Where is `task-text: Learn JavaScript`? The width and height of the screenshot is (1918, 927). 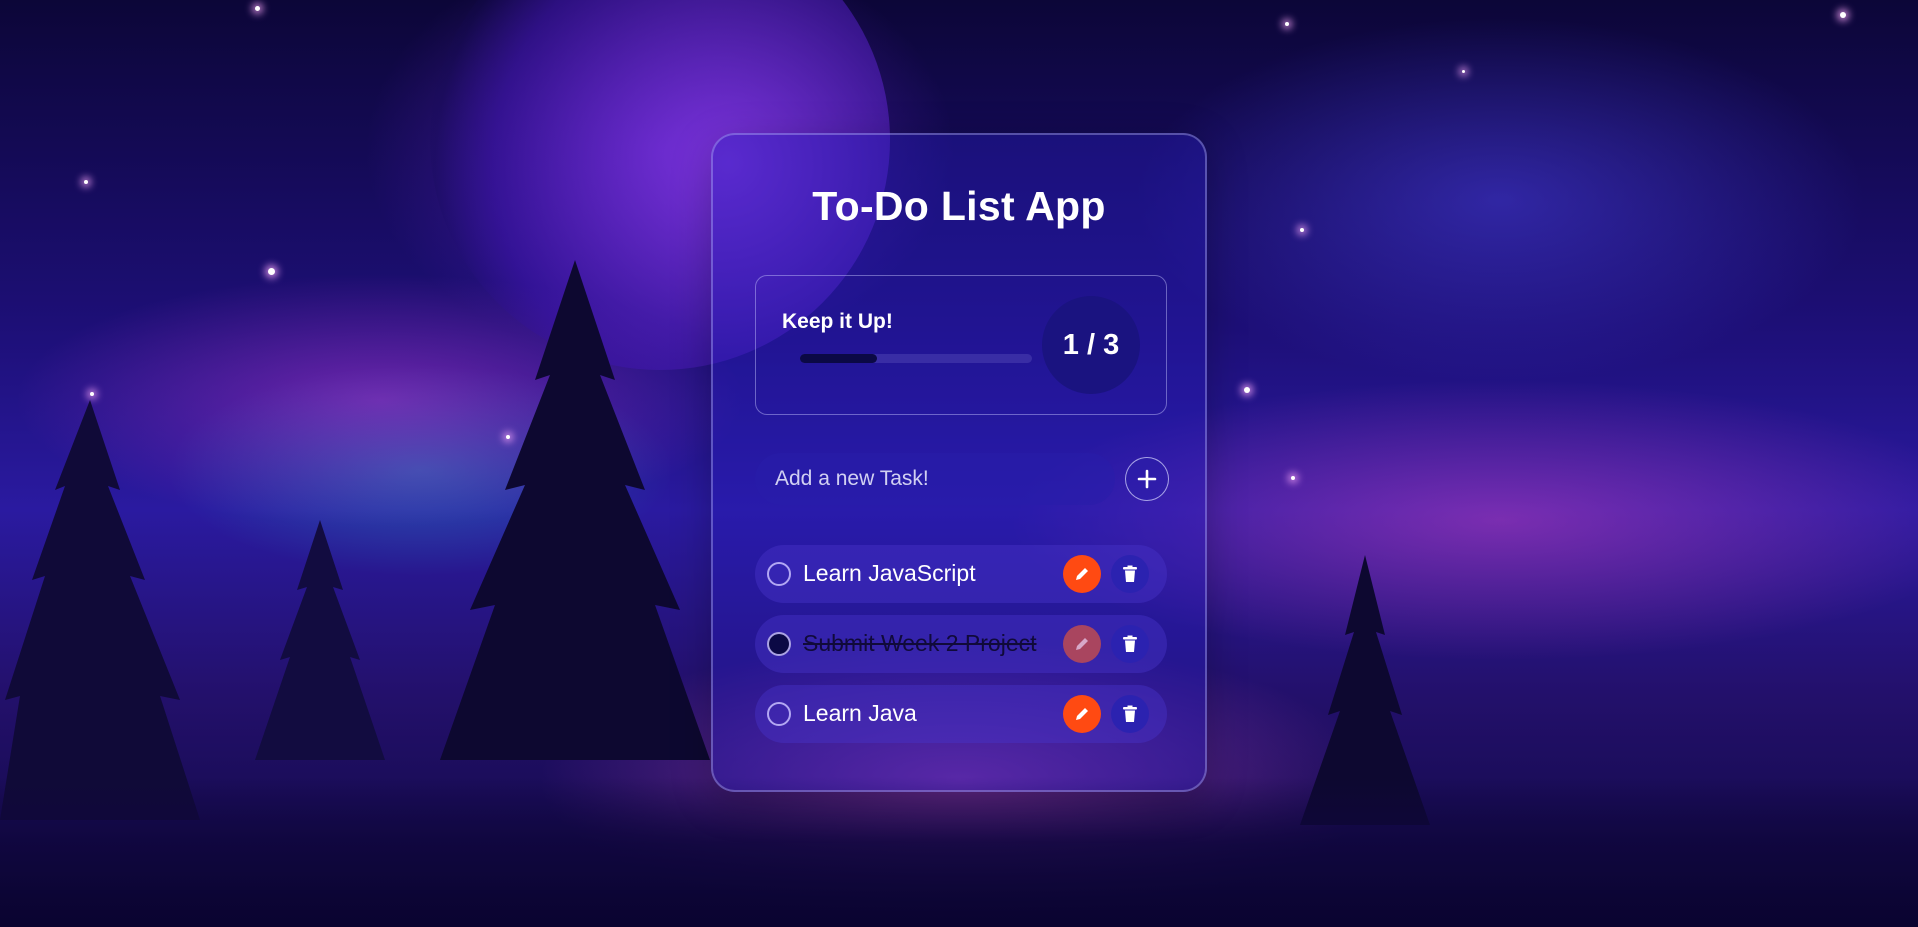 task-text: Learn JavaScript is located at coordinates (889, 573).